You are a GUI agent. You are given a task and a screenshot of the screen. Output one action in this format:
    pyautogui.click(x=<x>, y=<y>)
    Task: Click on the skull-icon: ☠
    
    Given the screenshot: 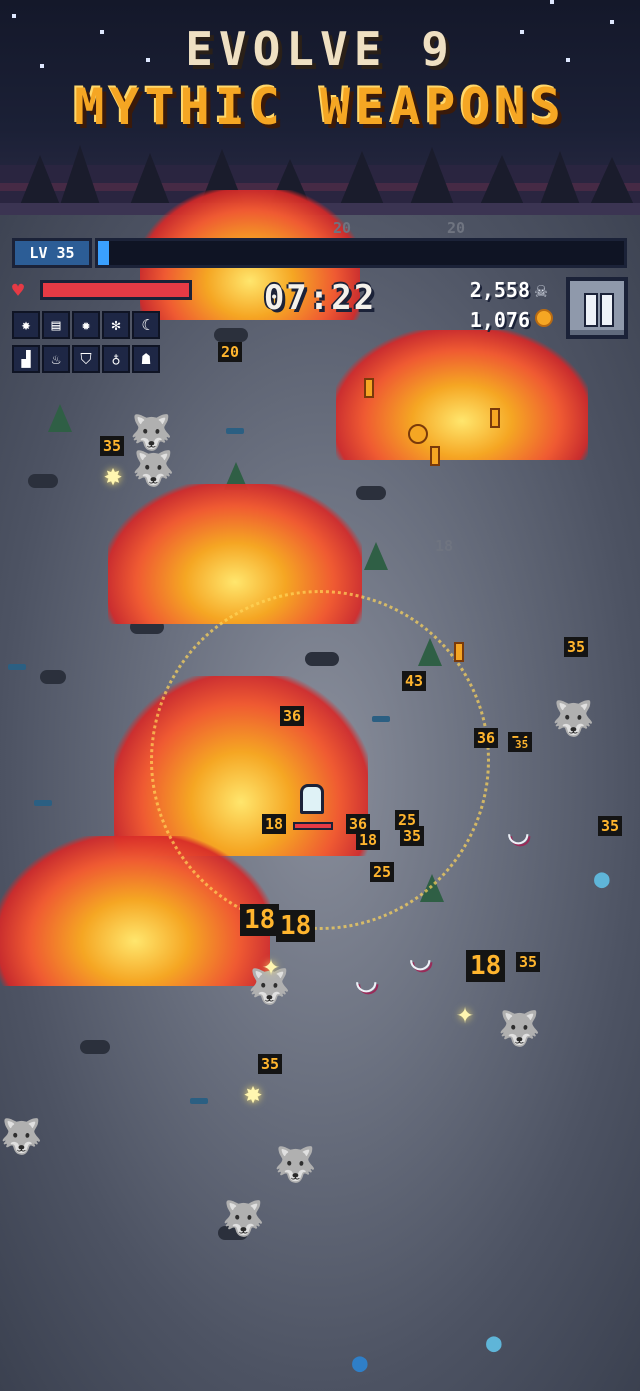 What is the action you would take?
    pyautogui.click(x=541, y=290)
    